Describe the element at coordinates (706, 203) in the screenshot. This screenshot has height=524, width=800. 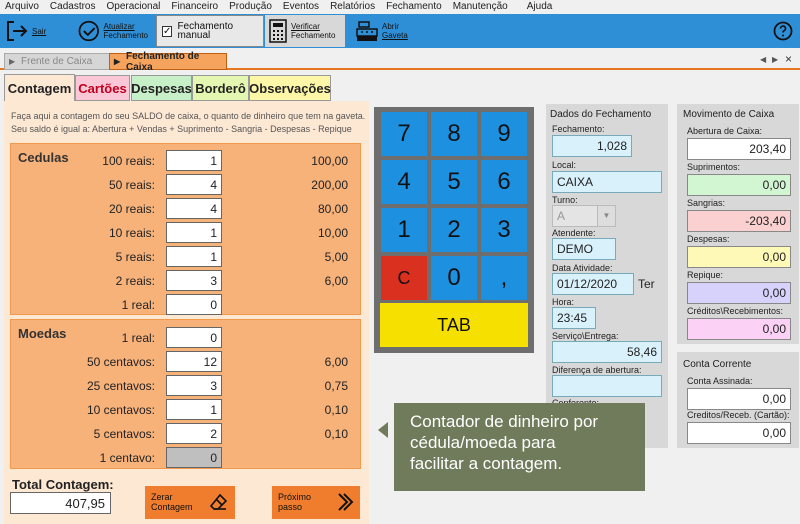
I see `movimento-label: Sangrias:` at that location.